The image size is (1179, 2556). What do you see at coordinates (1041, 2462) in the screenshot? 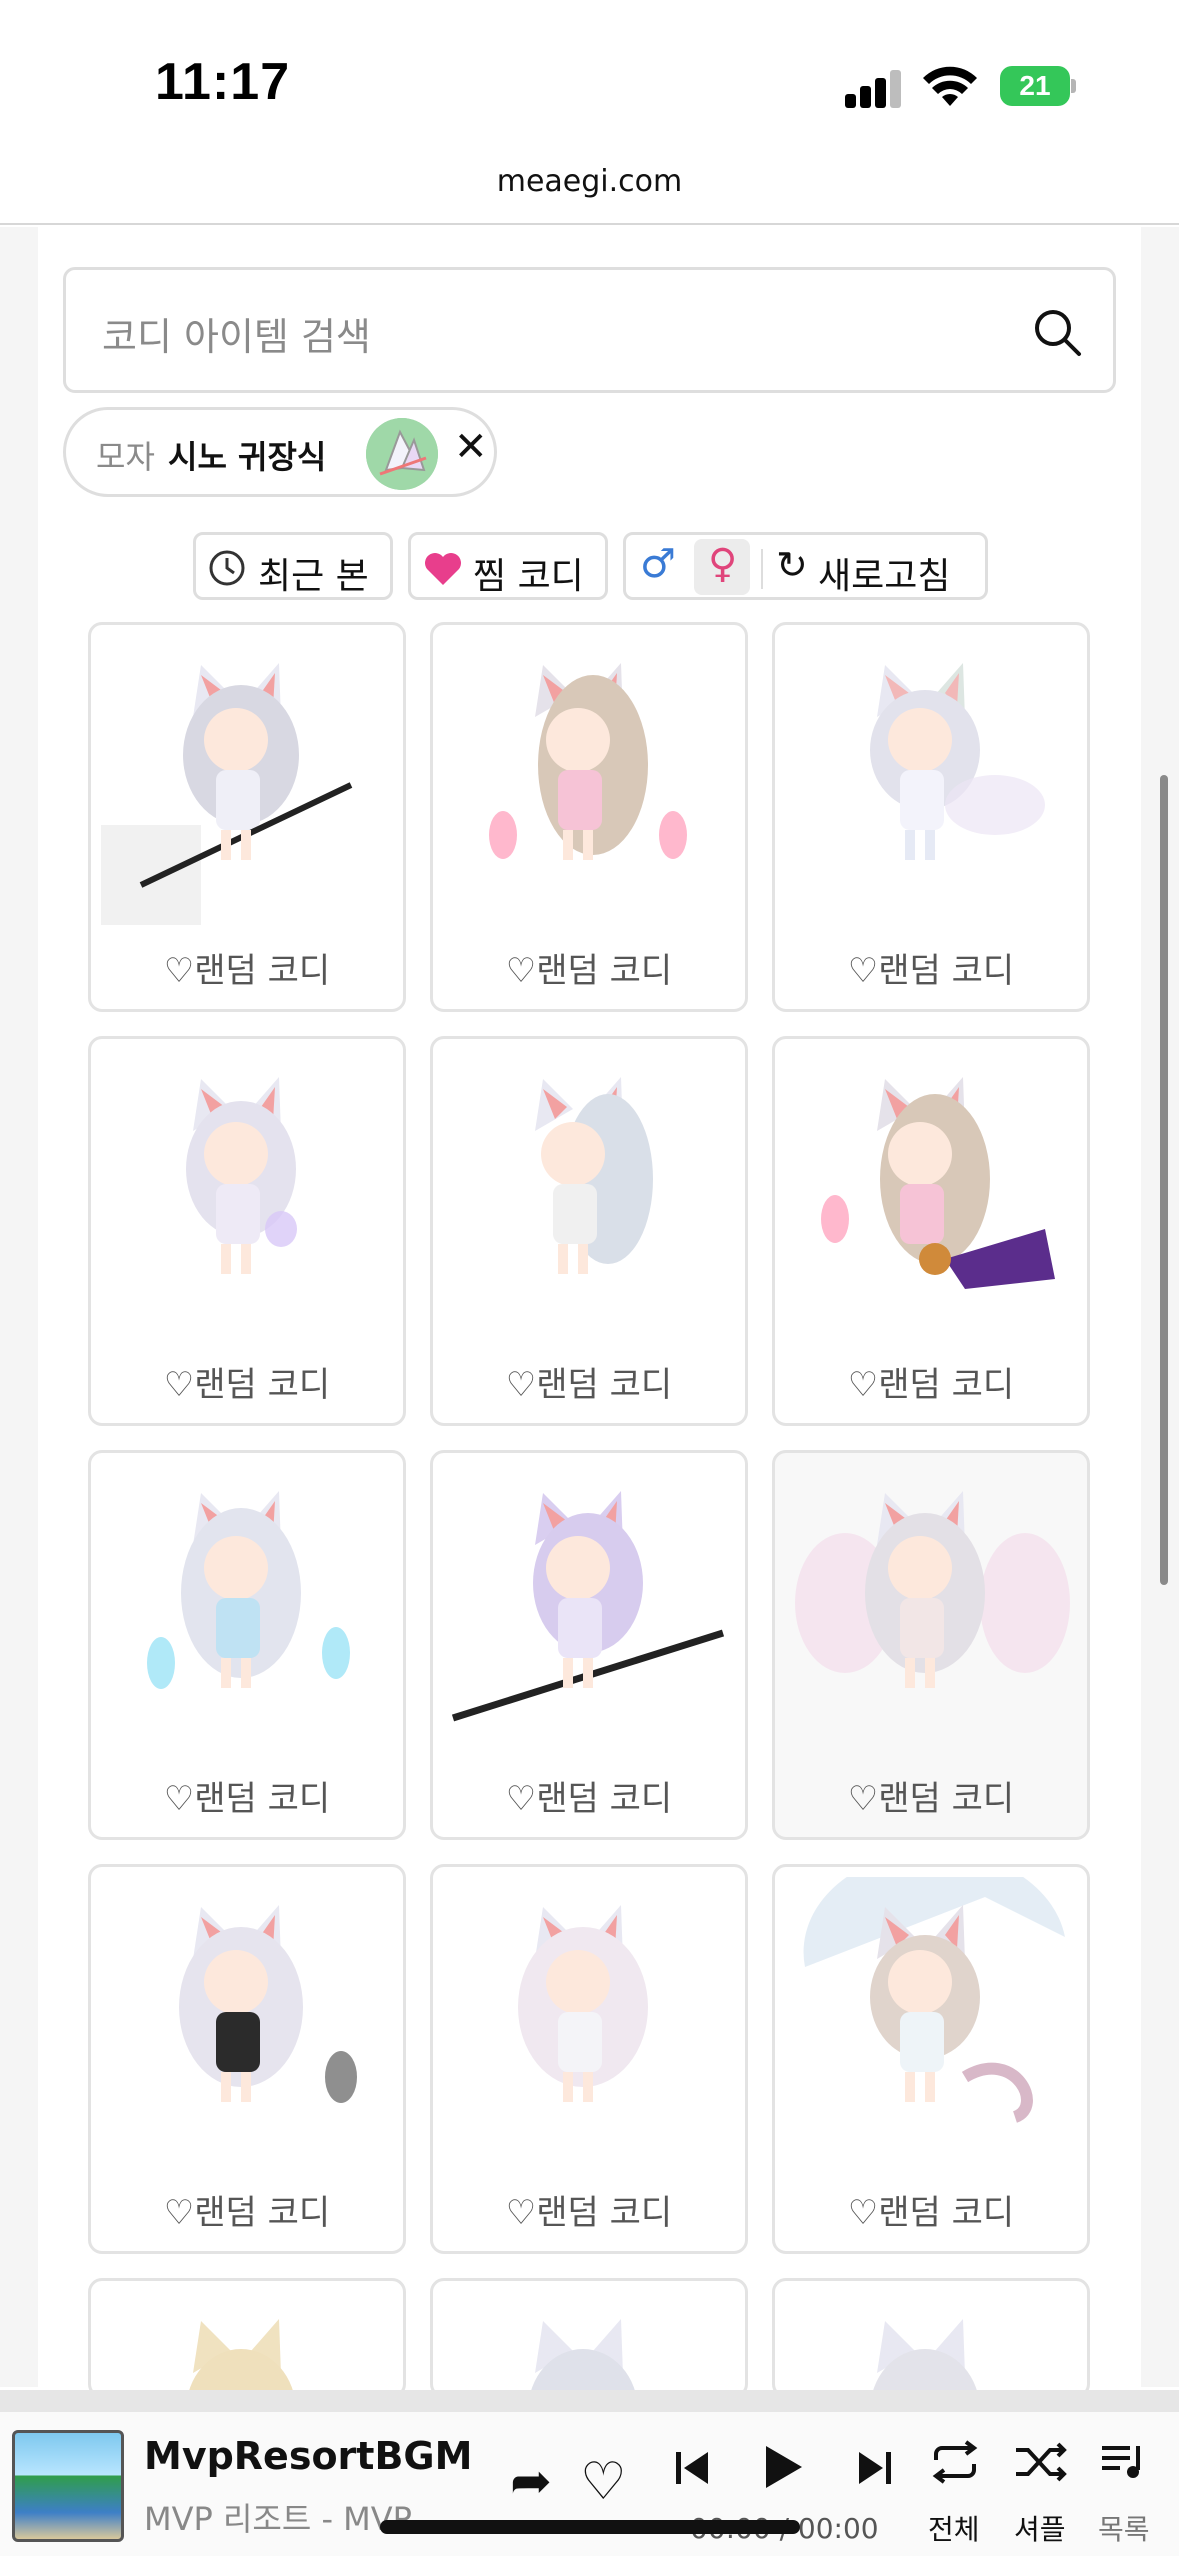
I see `shuffle-icon` at bounding box center [1041, 2462].